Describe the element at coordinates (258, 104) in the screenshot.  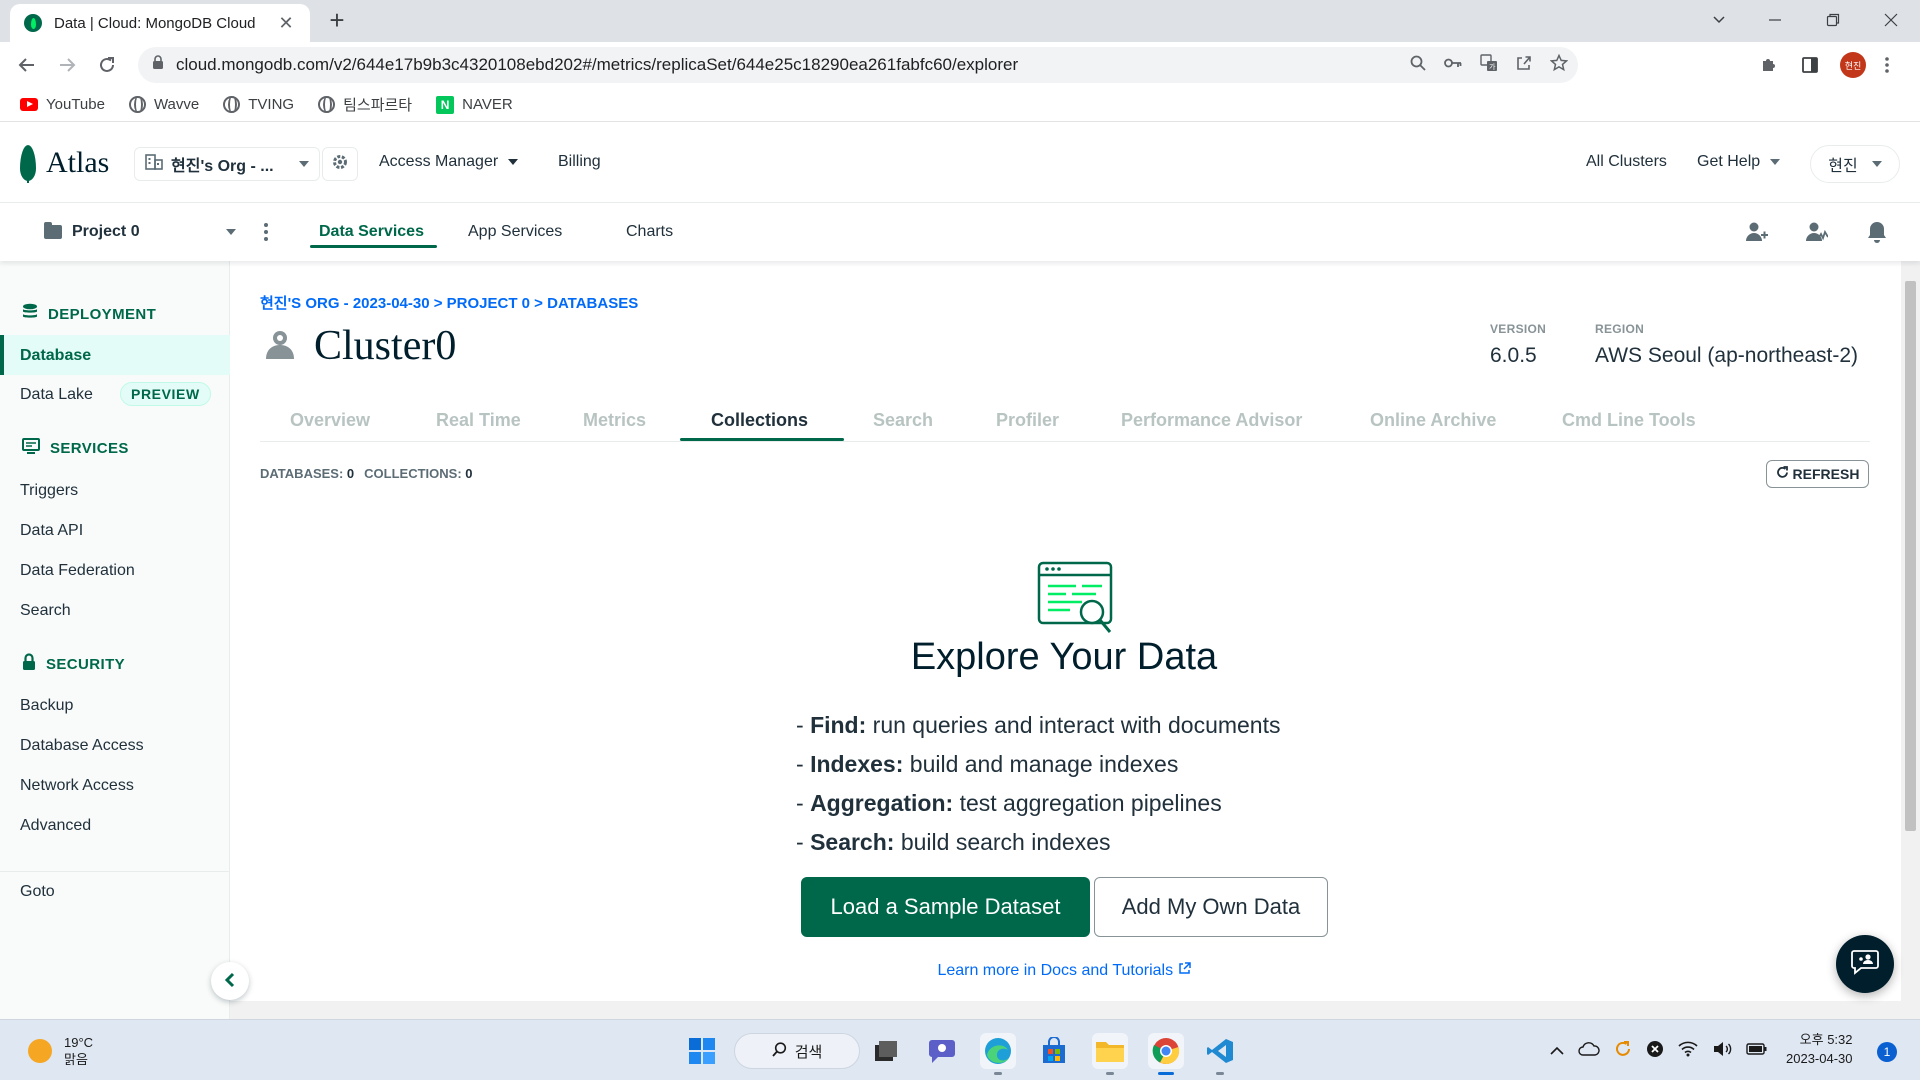
I see `bookmark-tving: TVING` at that location.